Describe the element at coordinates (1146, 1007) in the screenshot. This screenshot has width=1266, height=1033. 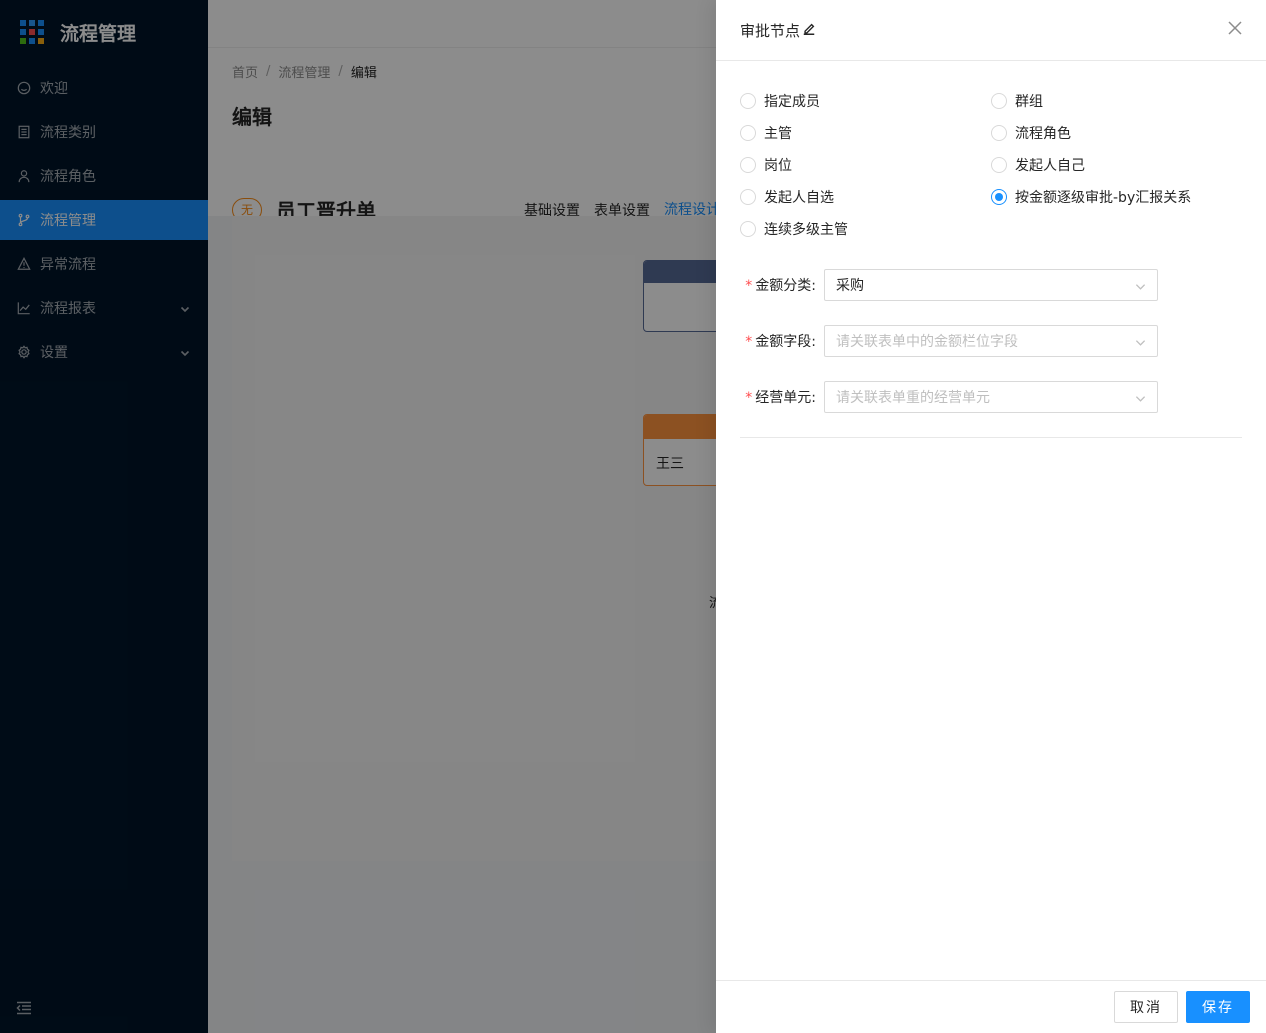
I see `cancel-button: 取消` at that location.